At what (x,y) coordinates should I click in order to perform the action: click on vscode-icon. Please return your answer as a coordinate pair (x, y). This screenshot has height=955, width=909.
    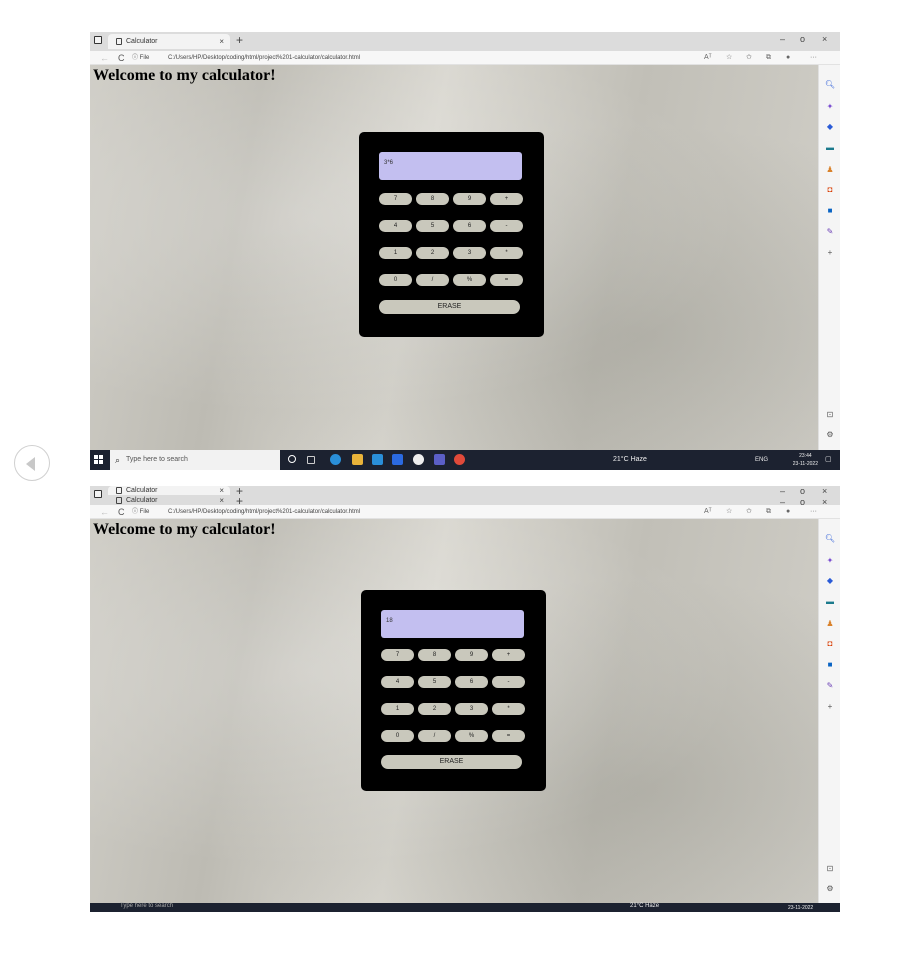
    Looking at the image, I should click on (397, 459).